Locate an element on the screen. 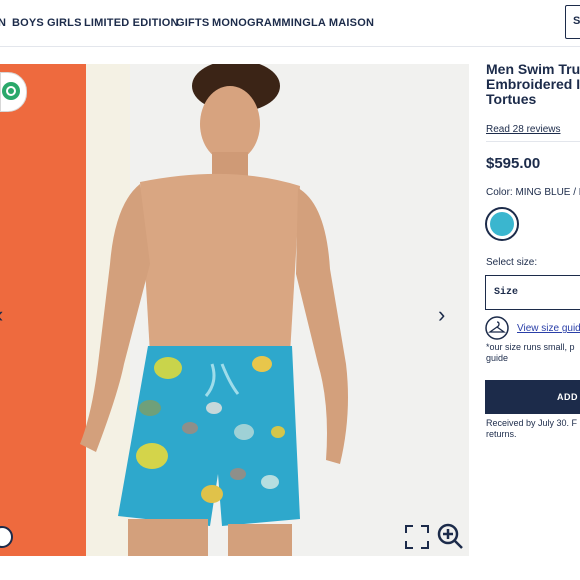 The image size is (580, 580). nav-item-monogramming: MONOGRAMMING is located at coordinates (261, 23).